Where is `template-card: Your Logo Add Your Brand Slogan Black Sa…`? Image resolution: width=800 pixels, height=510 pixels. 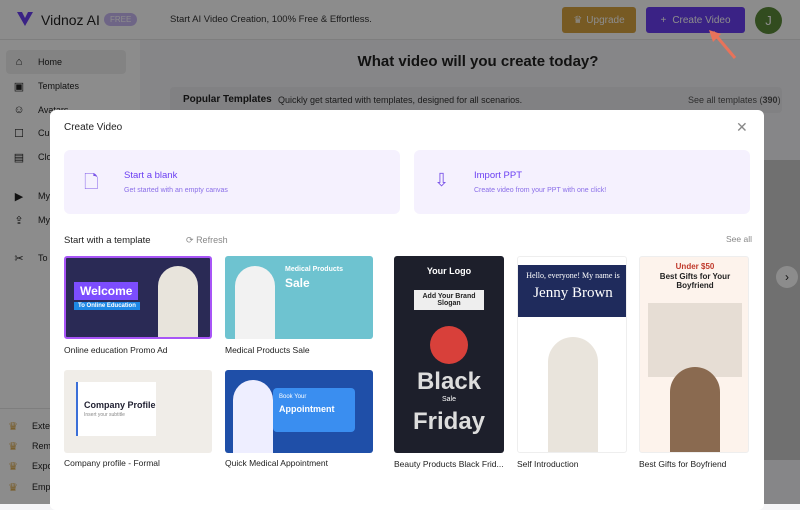
template-card: Your Logo Add Your Brand Slogan Black Sa… is located at coordinates (449, 354).